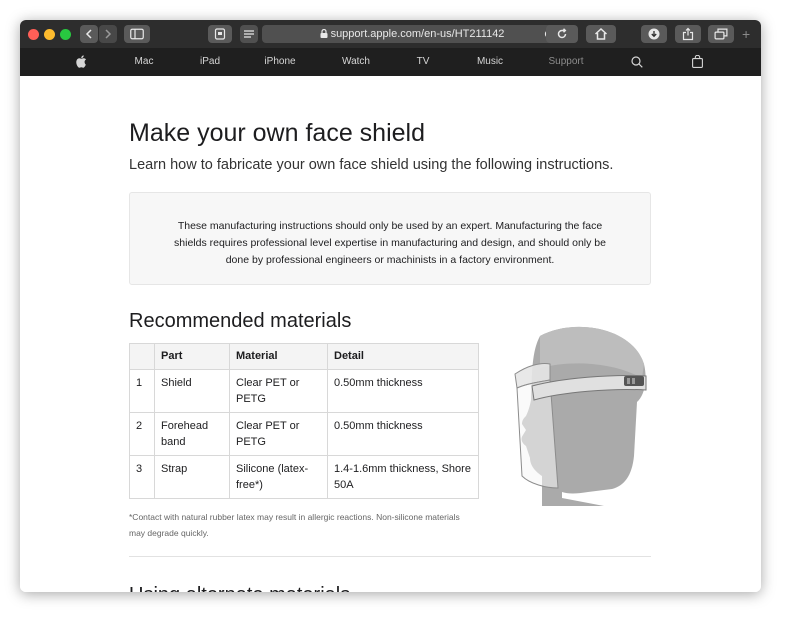 This screenshot has width=795, height=626. I want to click on row-index: 2, so click(142, 434).